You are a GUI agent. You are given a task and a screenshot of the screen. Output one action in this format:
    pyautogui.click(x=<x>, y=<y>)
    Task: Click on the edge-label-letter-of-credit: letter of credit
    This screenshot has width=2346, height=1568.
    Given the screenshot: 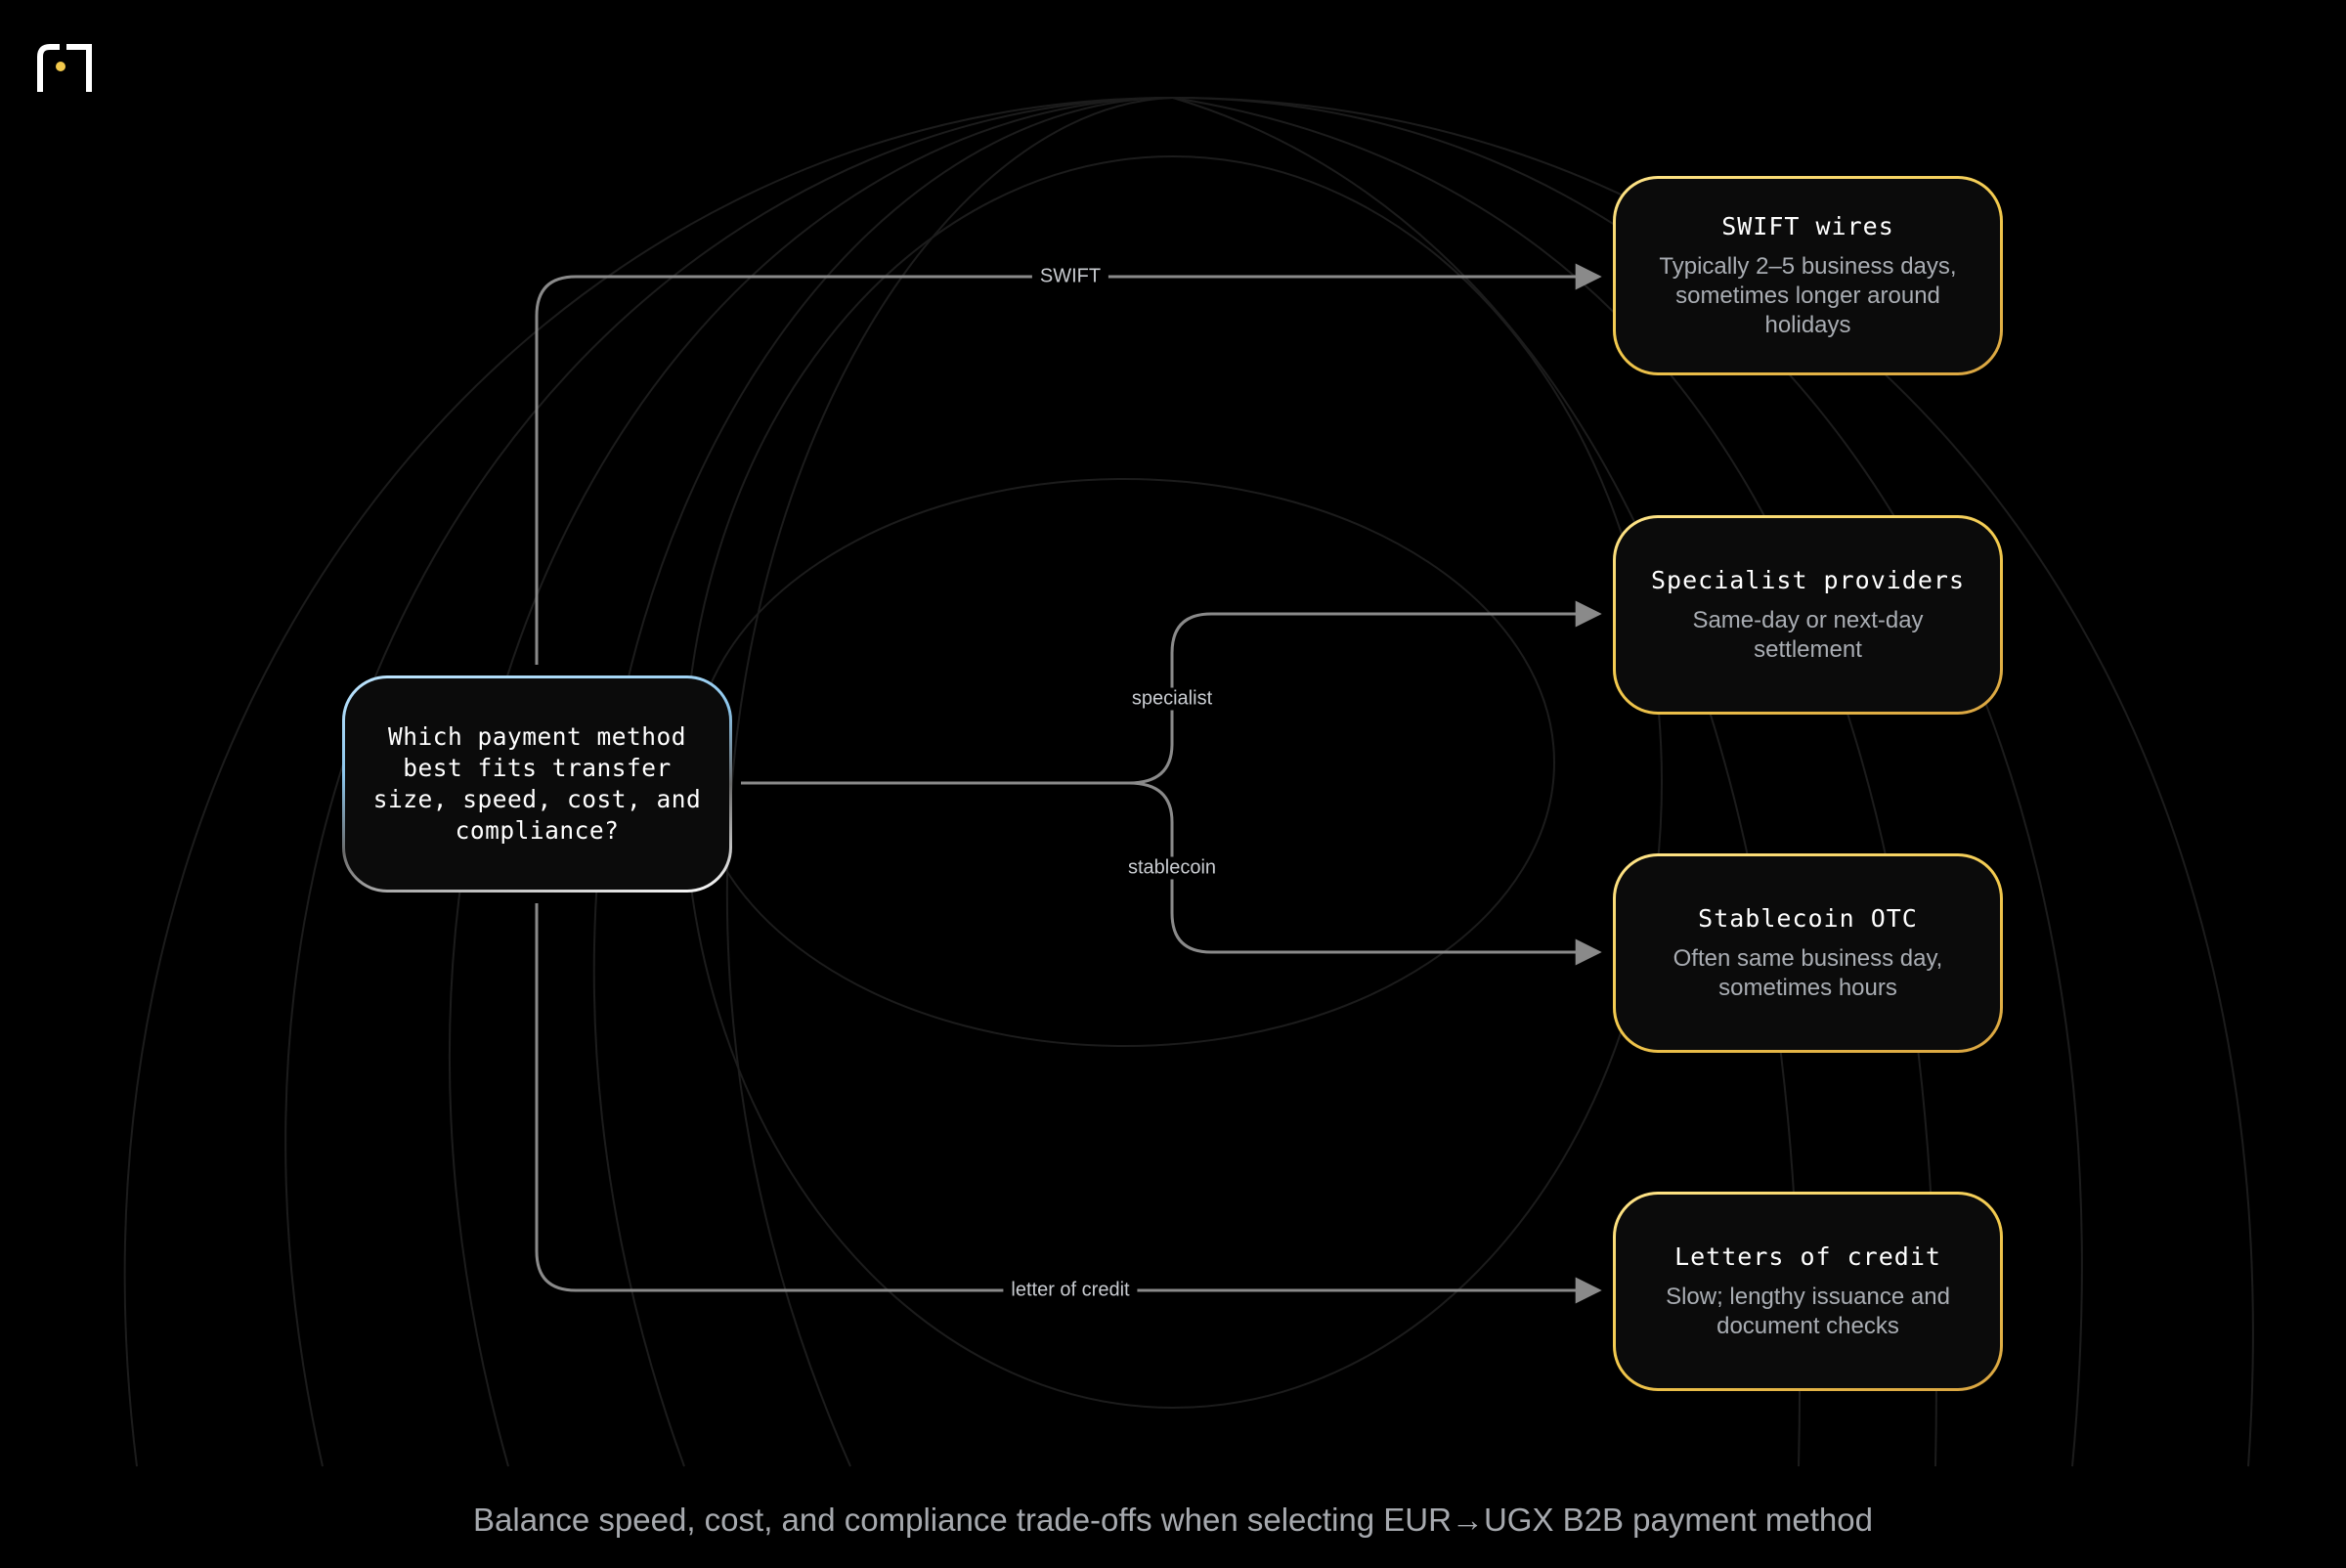 What is the action you would take?
    pyautogui.click(x=1071, y=1290)
    